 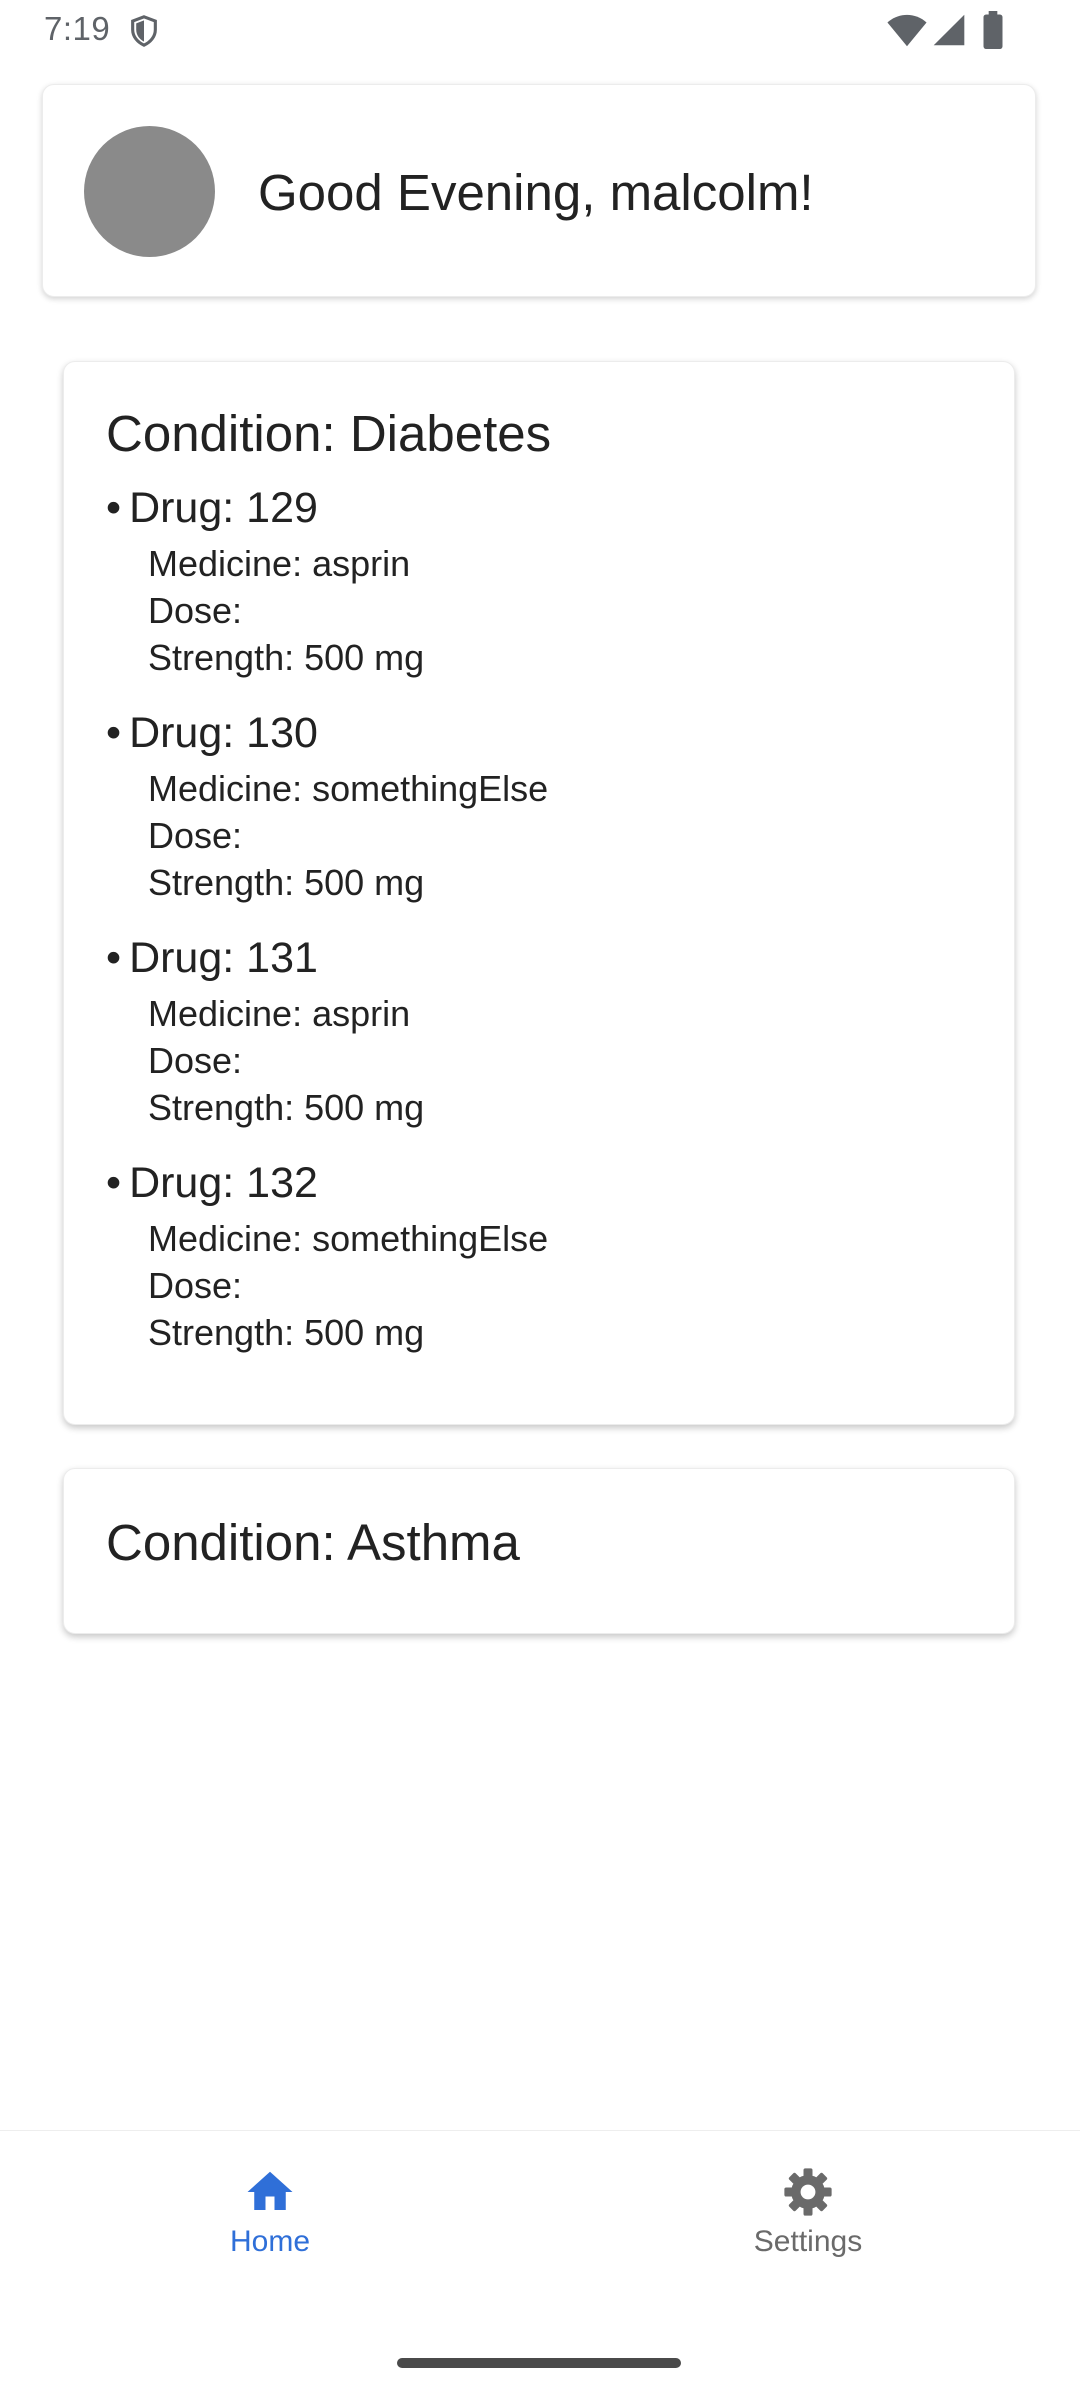 What do you see at coordinates (536, 192) in the screenshot?
I see `greeting-text: Good Evening, malcolm!` at bounding box center [536, 192].